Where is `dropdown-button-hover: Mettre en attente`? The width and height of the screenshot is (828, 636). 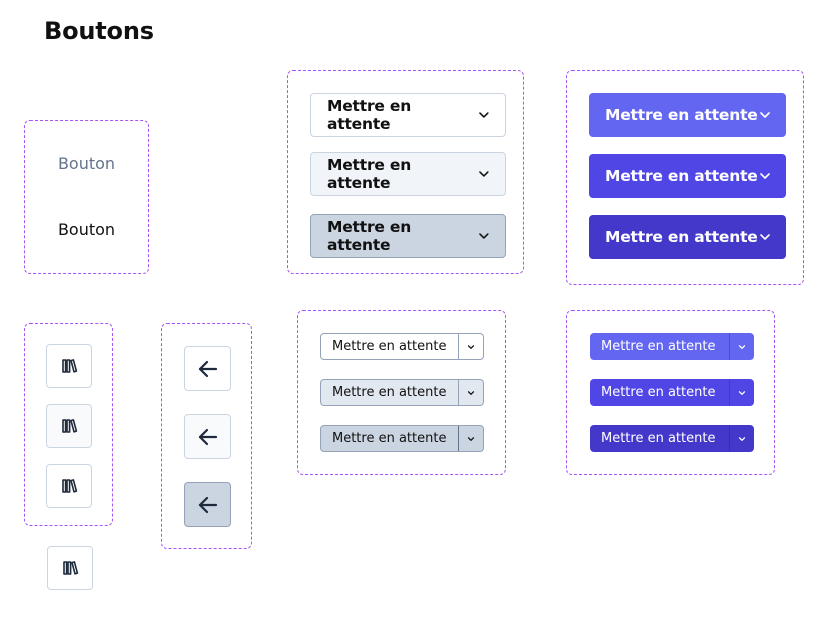
dropdown-button-hover: Mettre en attente is located at coordinates (408, 174).